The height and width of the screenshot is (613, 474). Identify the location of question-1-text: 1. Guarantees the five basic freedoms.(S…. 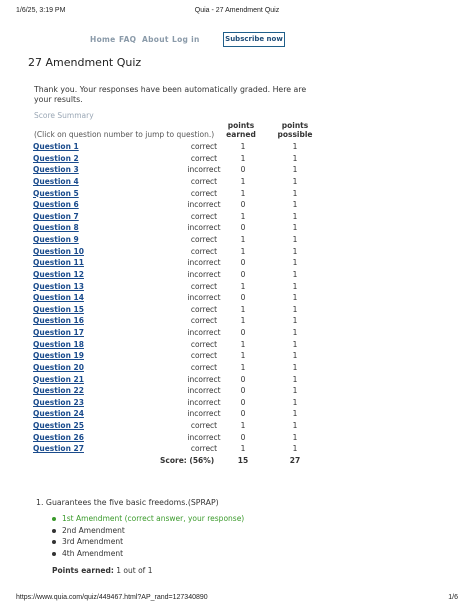
(127, 502).